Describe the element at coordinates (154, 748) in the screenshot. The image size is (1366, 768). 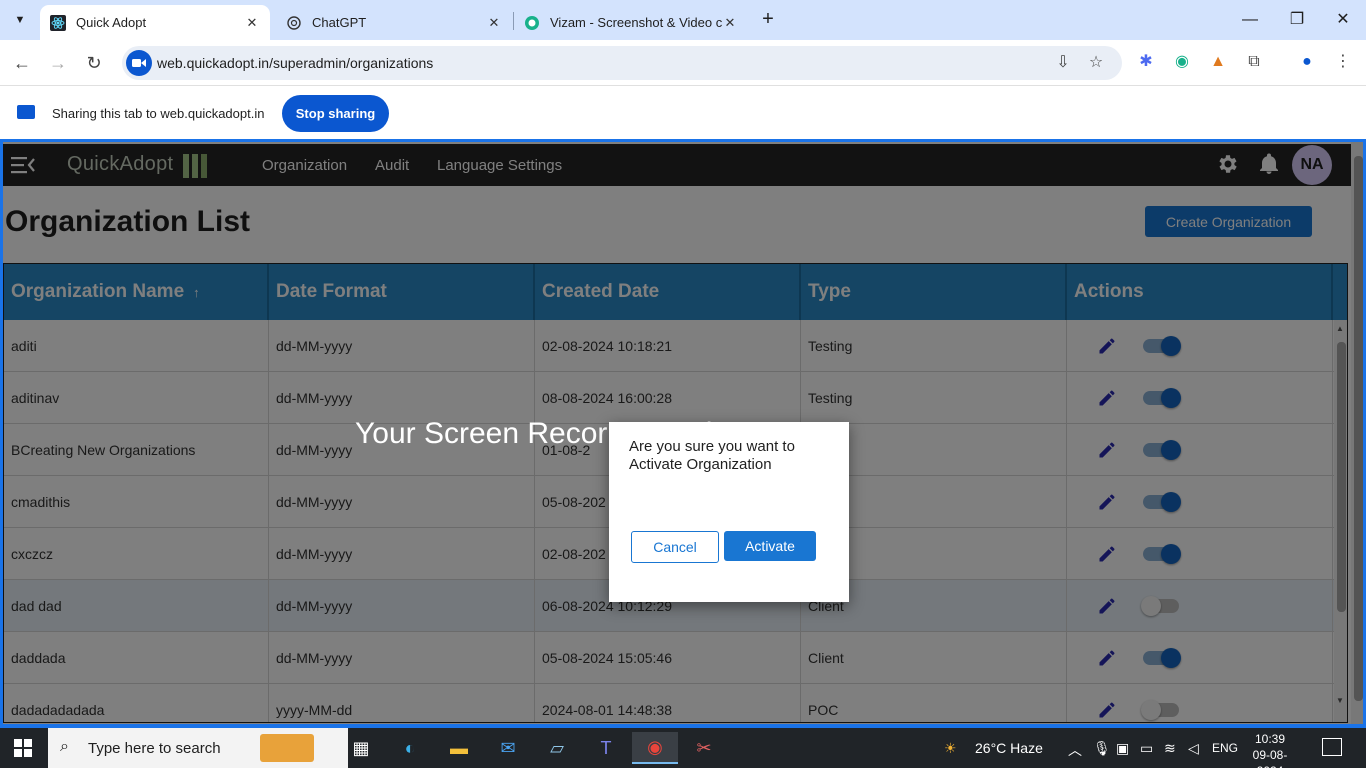
I see `taskbar-search-placeholder: Type here to search` at that location.